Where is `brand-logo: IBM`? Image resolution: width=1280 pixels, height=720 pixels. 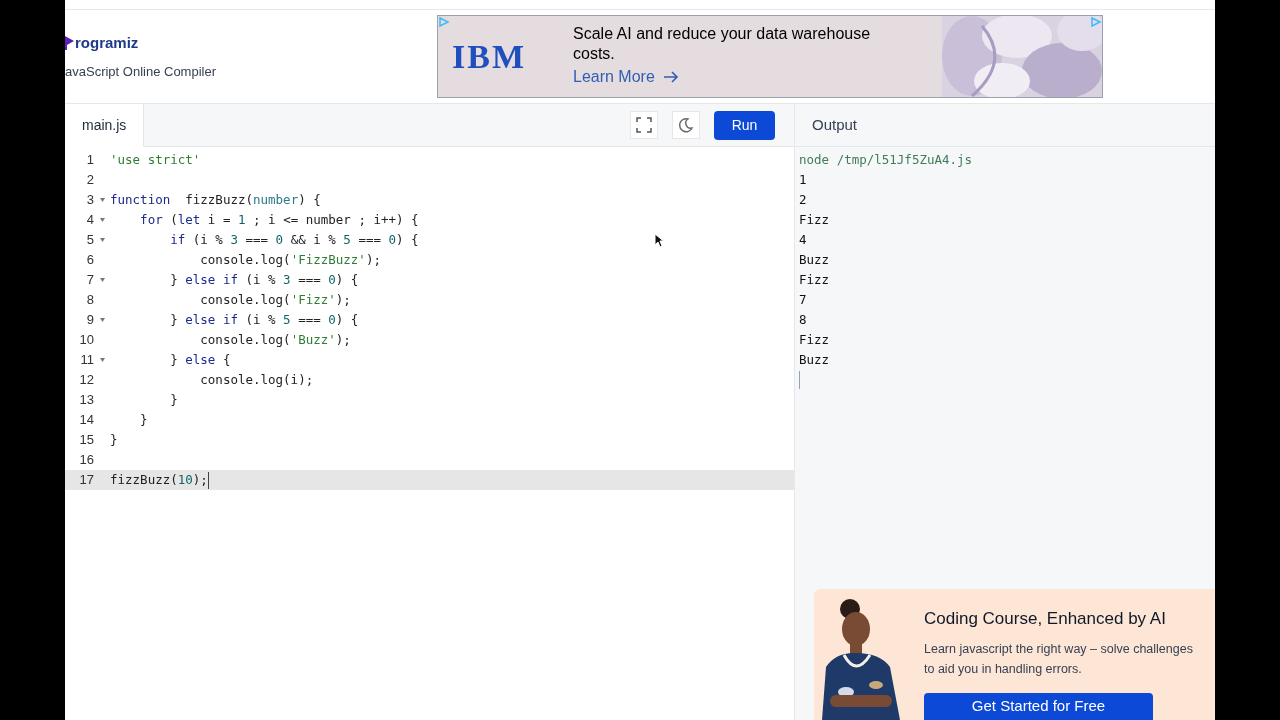 brand-logo: IBM is located at coordinates (489, 56).